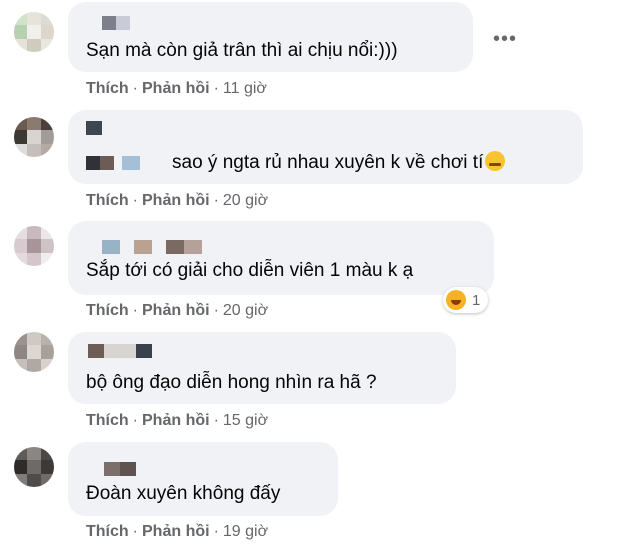 The image size is (620, 553). What do you see at coordinates (245, 88) in the screenshot?
I see `timestamp: 11 giờ` at bounding box center [245, 88].